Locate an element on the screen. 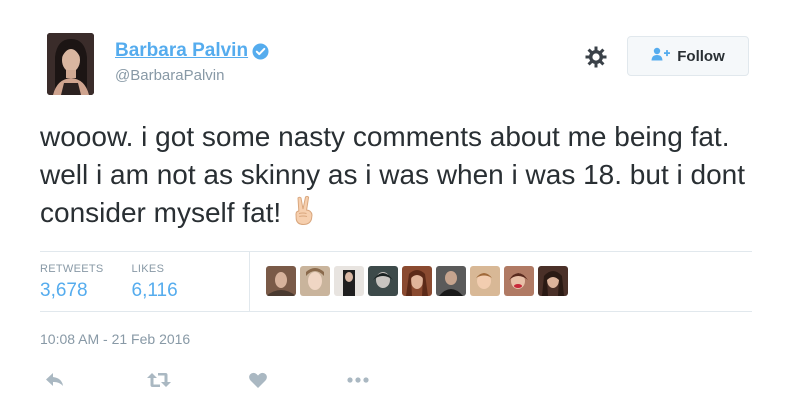  tweet-timestamp: 10:08 AM - 21 Feb 2016 is located at coordinates (115, 339).